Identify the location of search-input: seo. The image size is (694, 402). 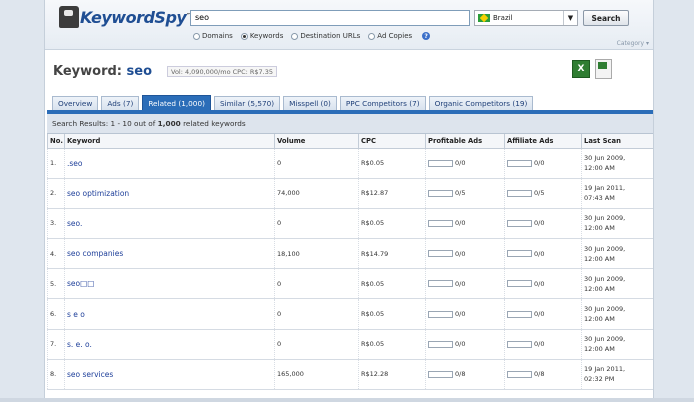
(330, 18).